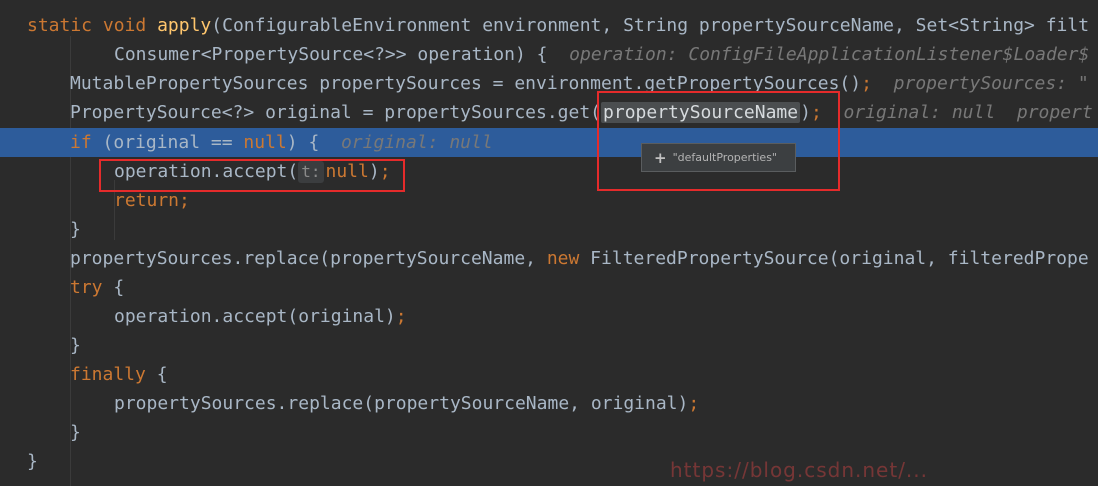  Describe the element at coordinates (60, 25) in the screenshot. I see `keyword: static` at that location.